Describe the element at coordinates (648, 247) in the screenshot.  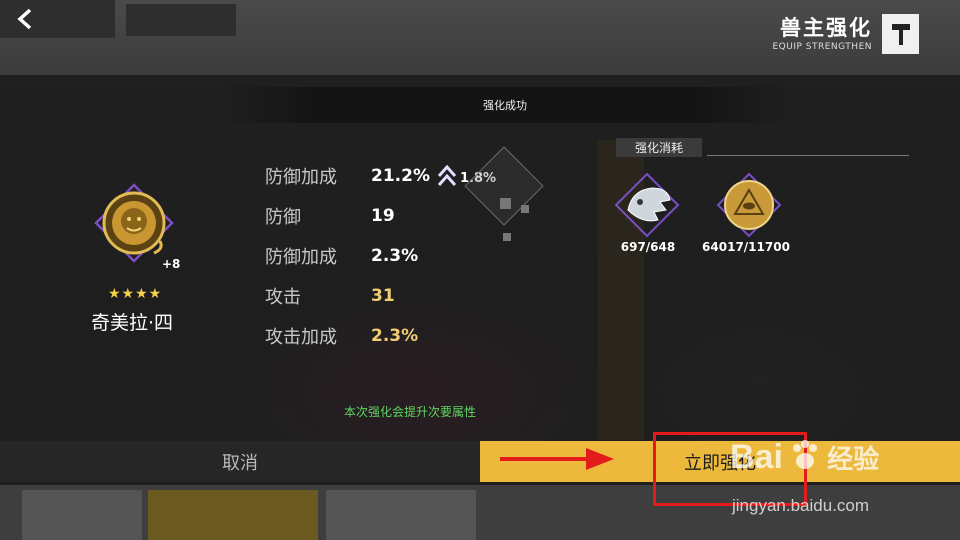
I see `cost-count: 697/648` at that location.